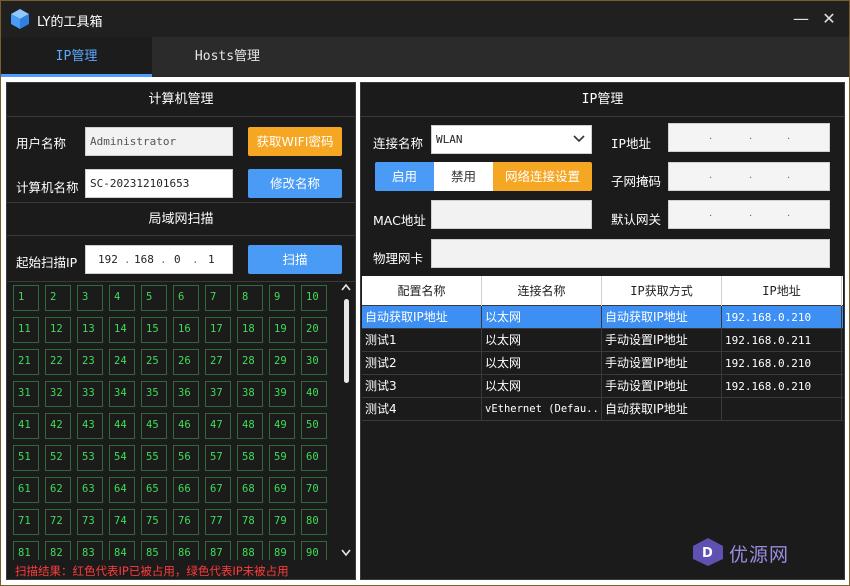  I want to click on enable-button: 启用, so click(404, 176).